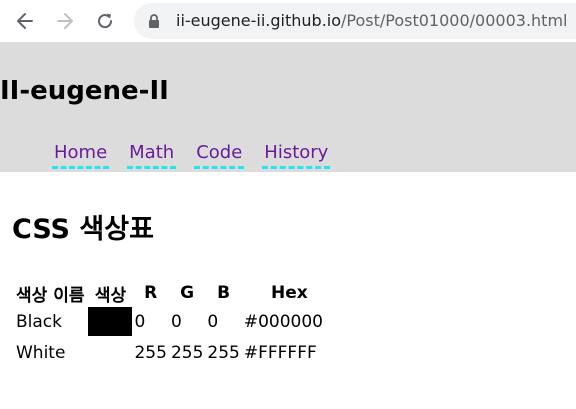 The width and height of the screenshot is (576, 409). Describe the element at coordinates (224, 293) in the screenshot. I see `header-b: B` at that location.